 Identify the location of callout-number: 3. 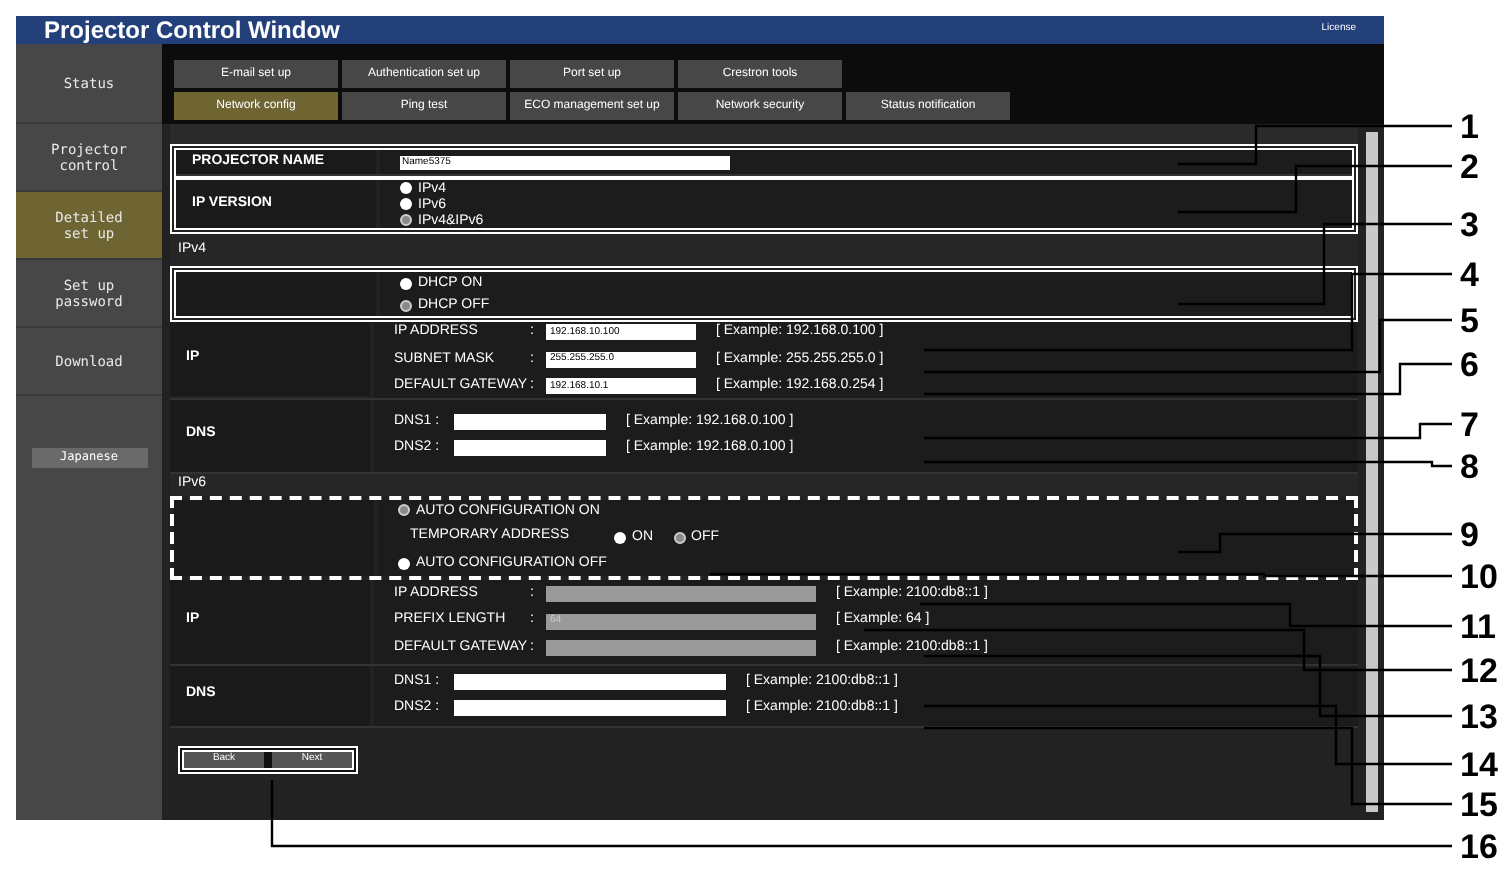
(1469, 225).